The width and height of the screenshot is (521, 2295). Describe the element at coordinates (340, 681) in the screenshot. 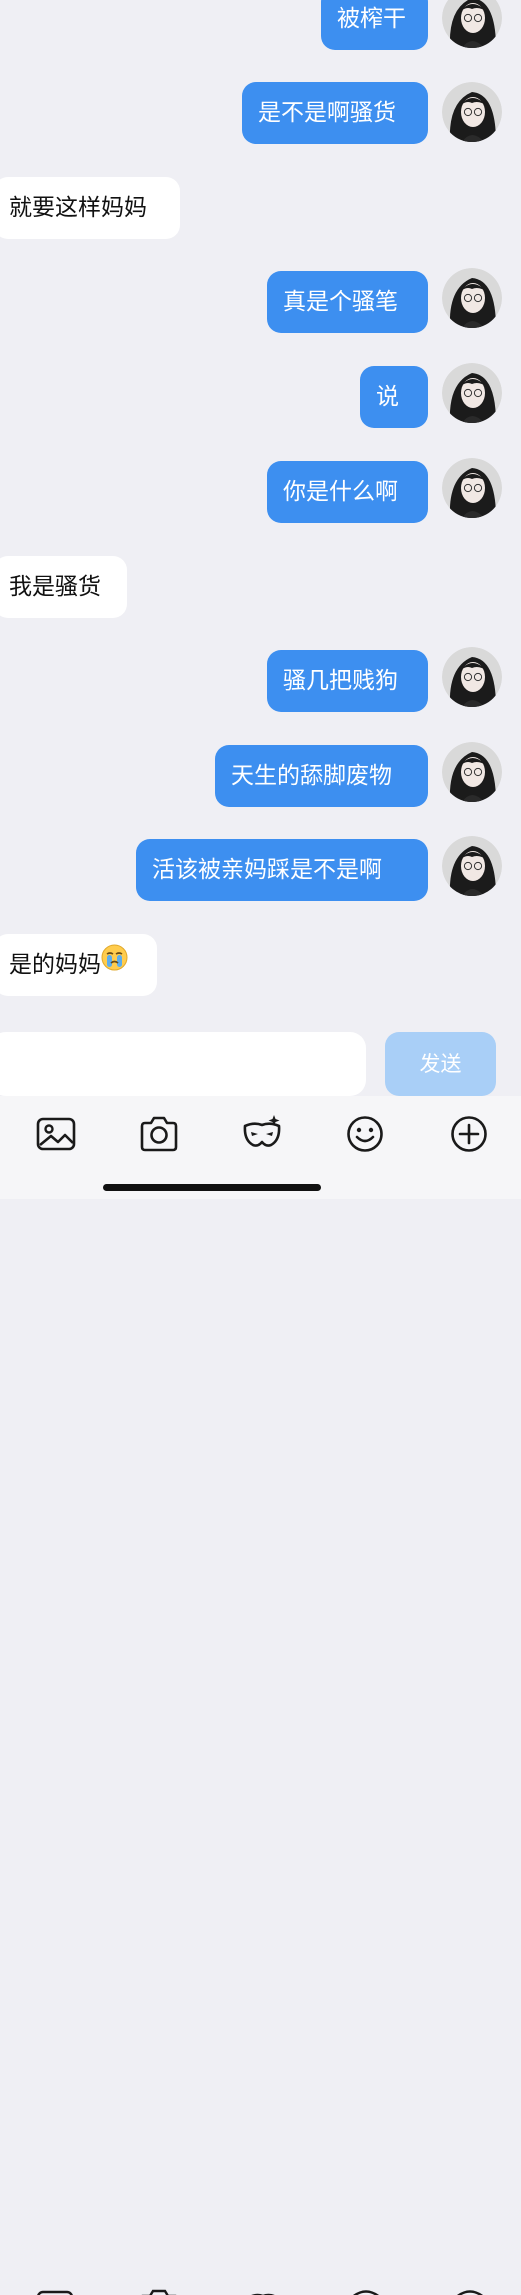

I see `message-text: 骚几把贱狗` at that location.